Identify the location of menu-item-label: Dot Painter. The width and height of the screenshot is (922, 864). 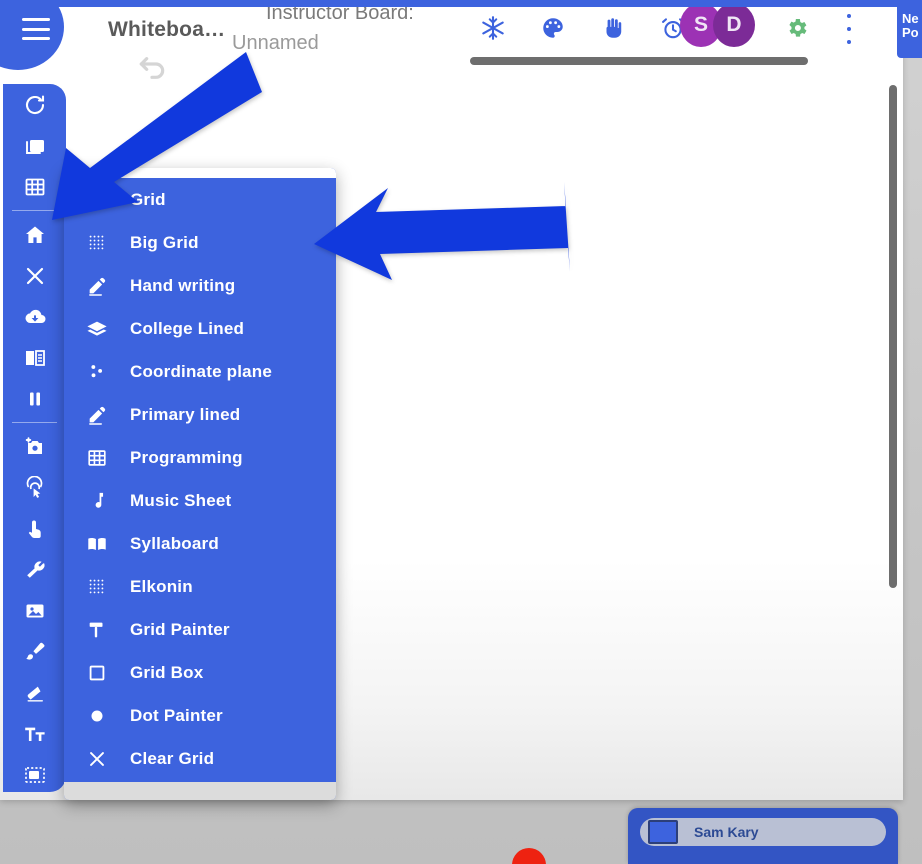
(176, 715).